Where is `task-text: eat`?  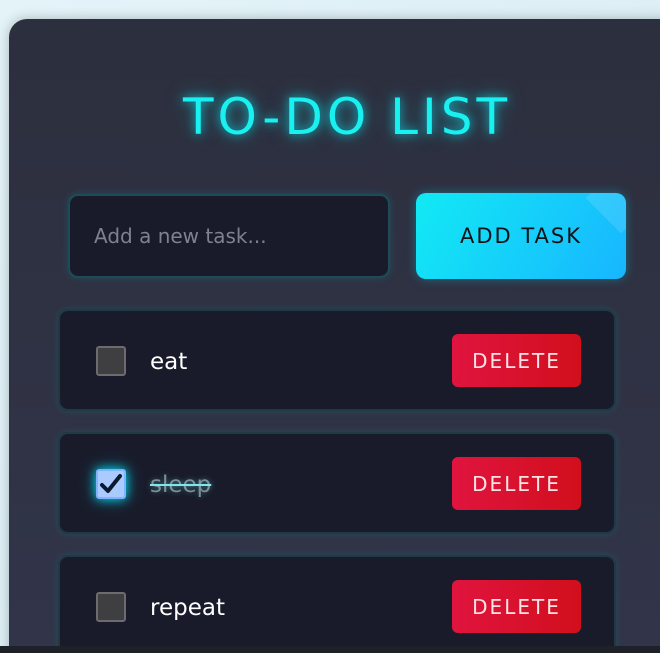
task-text: eat is located at coordinates (169, 362).